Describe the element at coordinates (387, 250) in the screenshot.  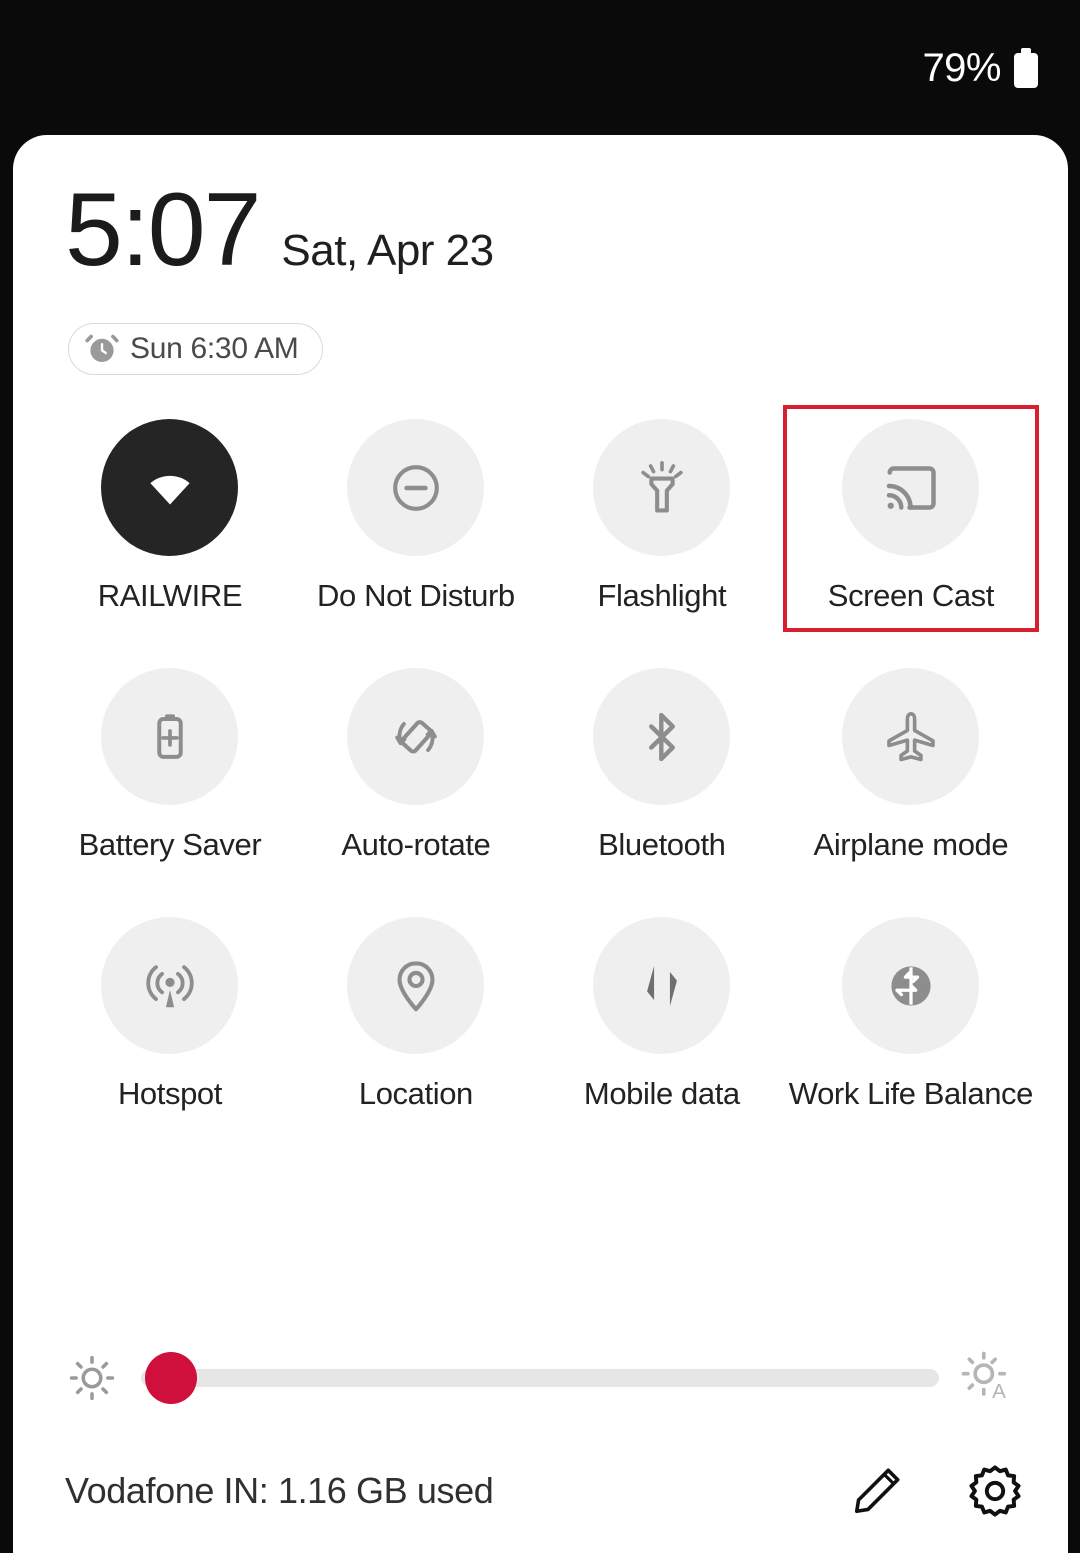
I see `clock-date: Sat, Apr 23` at that location.